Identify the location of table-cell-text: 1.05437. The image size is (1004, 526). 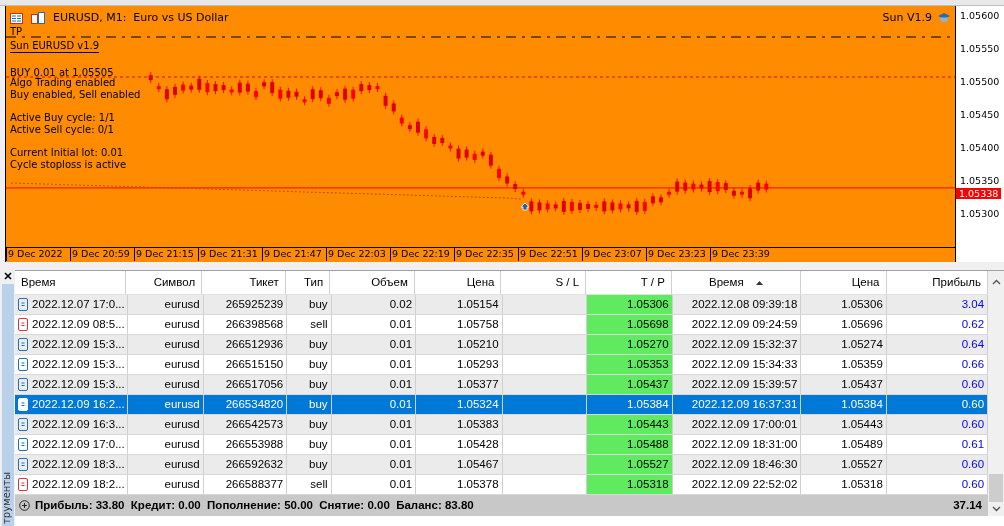
(648, 384).